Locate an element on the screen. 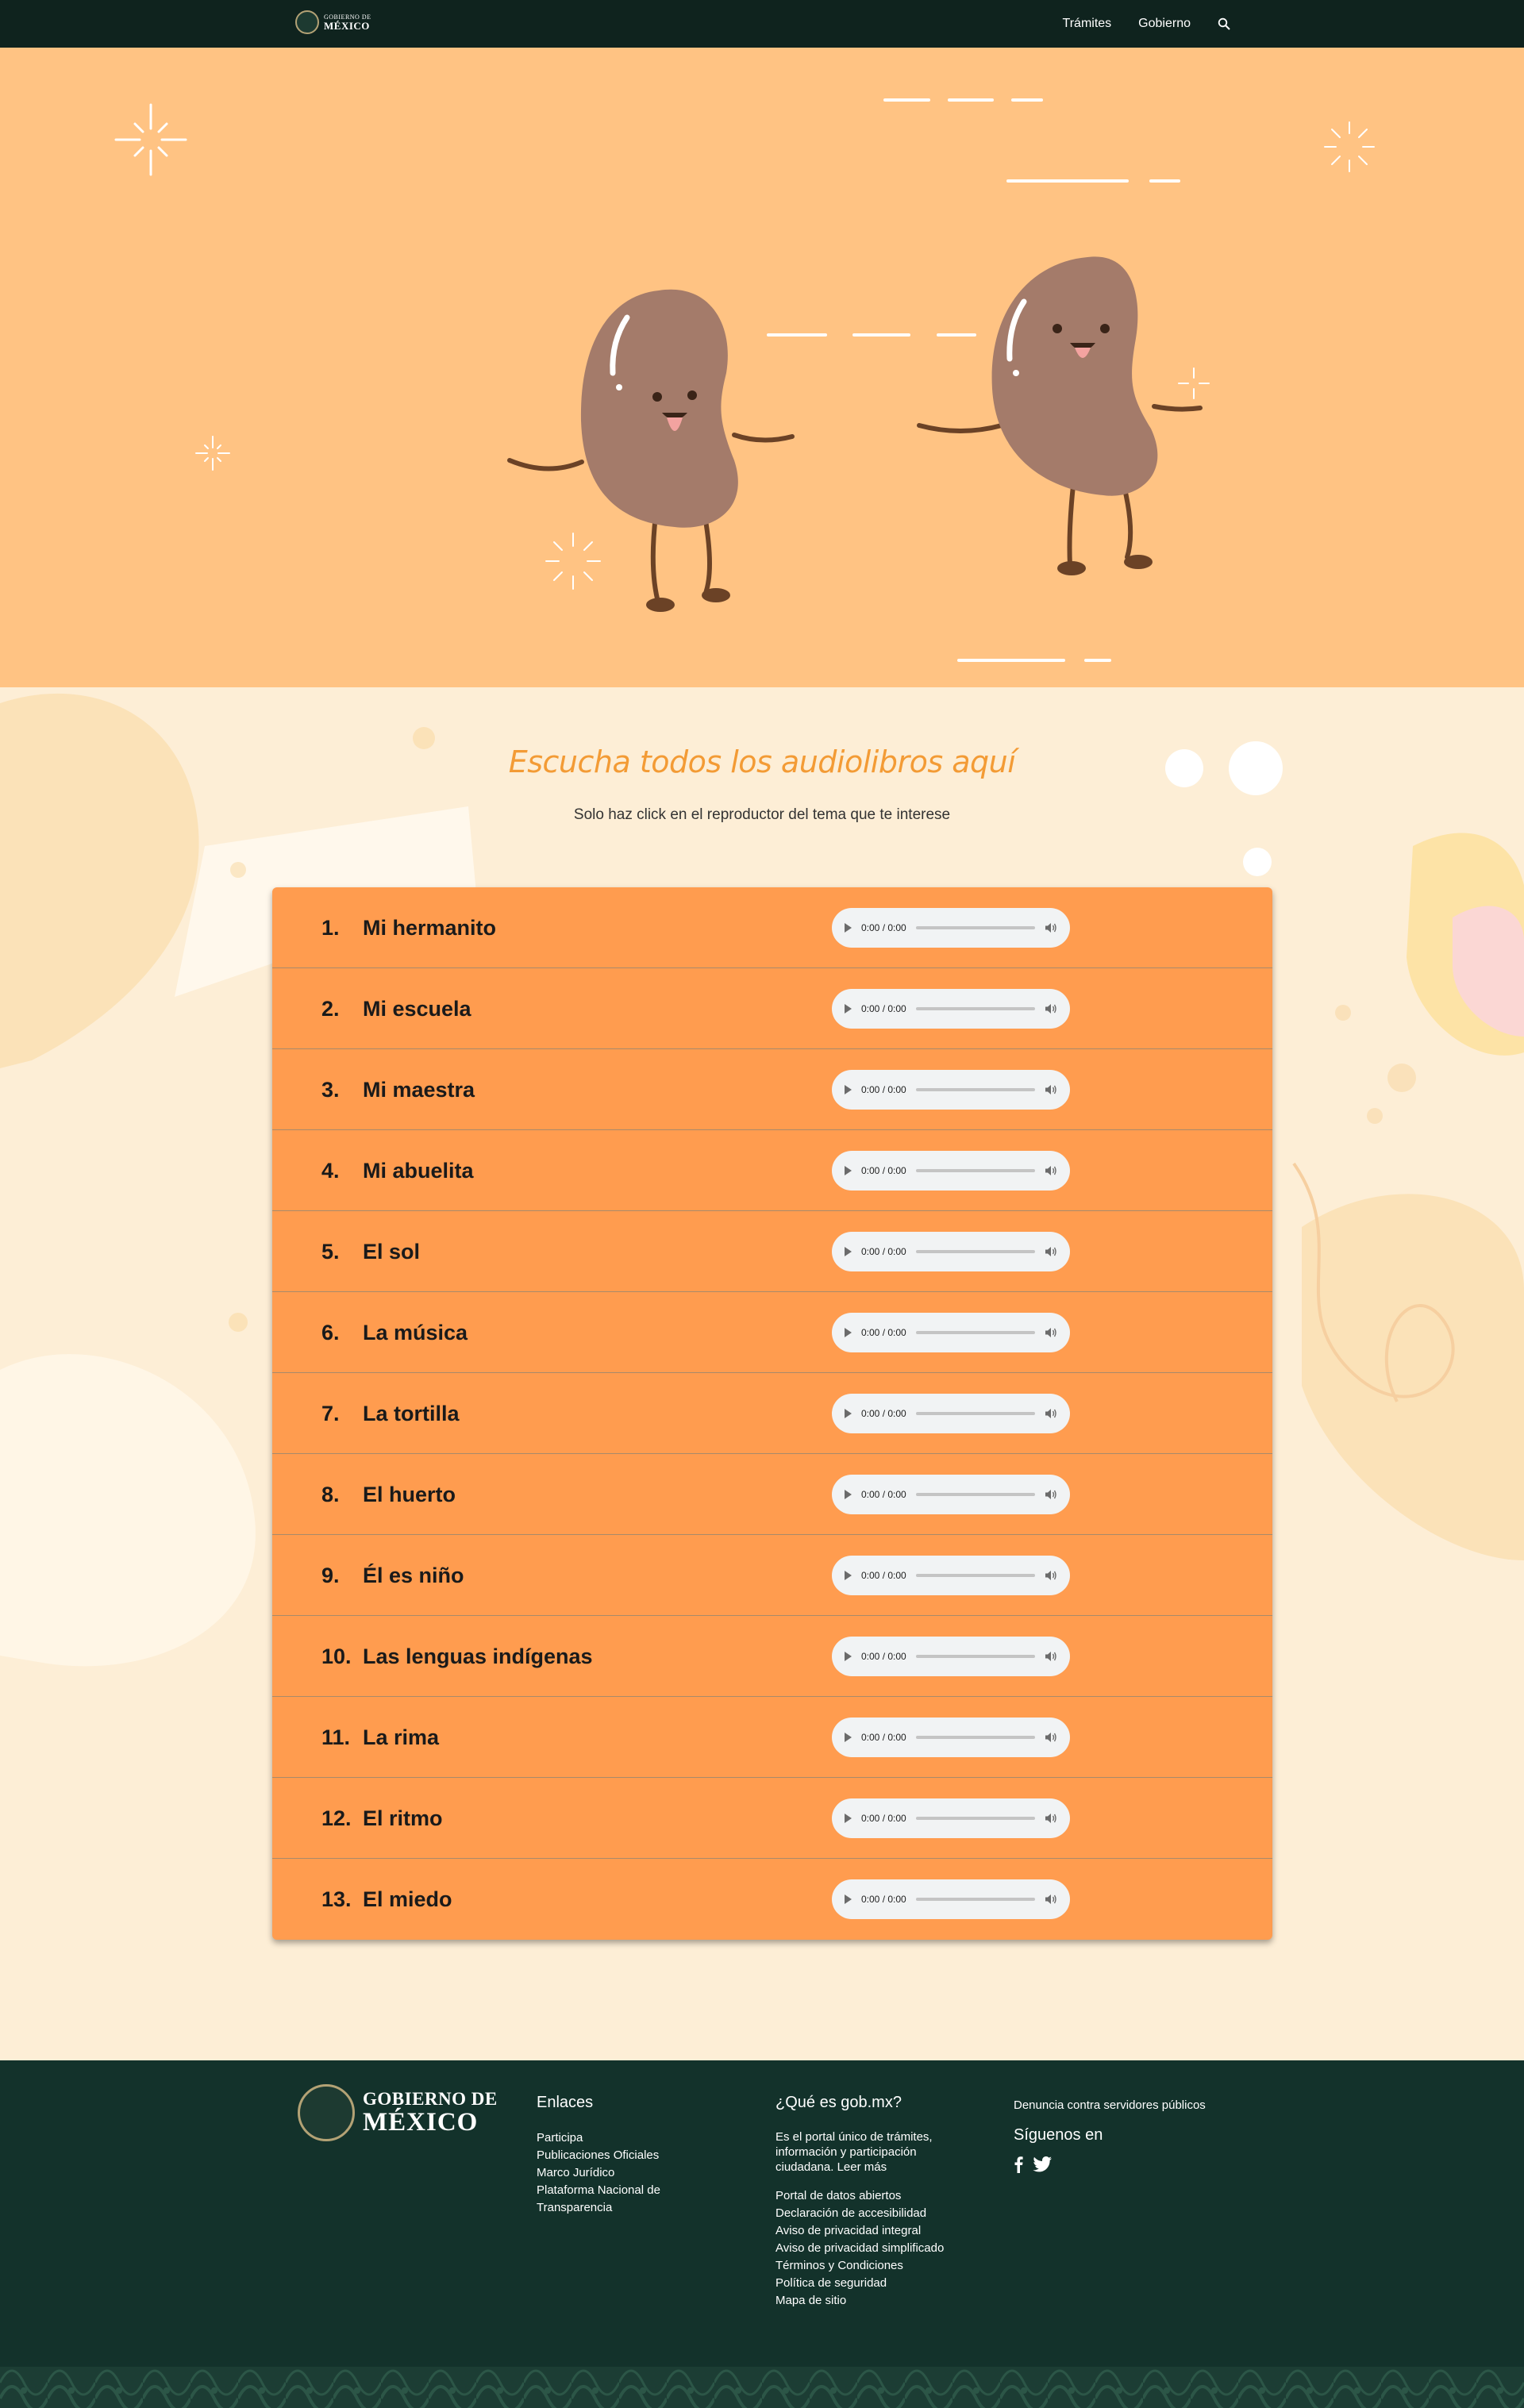 The height and width of the screenshot is (2408, 1524). facebook-icon is located at coordinates (1018, 2166).